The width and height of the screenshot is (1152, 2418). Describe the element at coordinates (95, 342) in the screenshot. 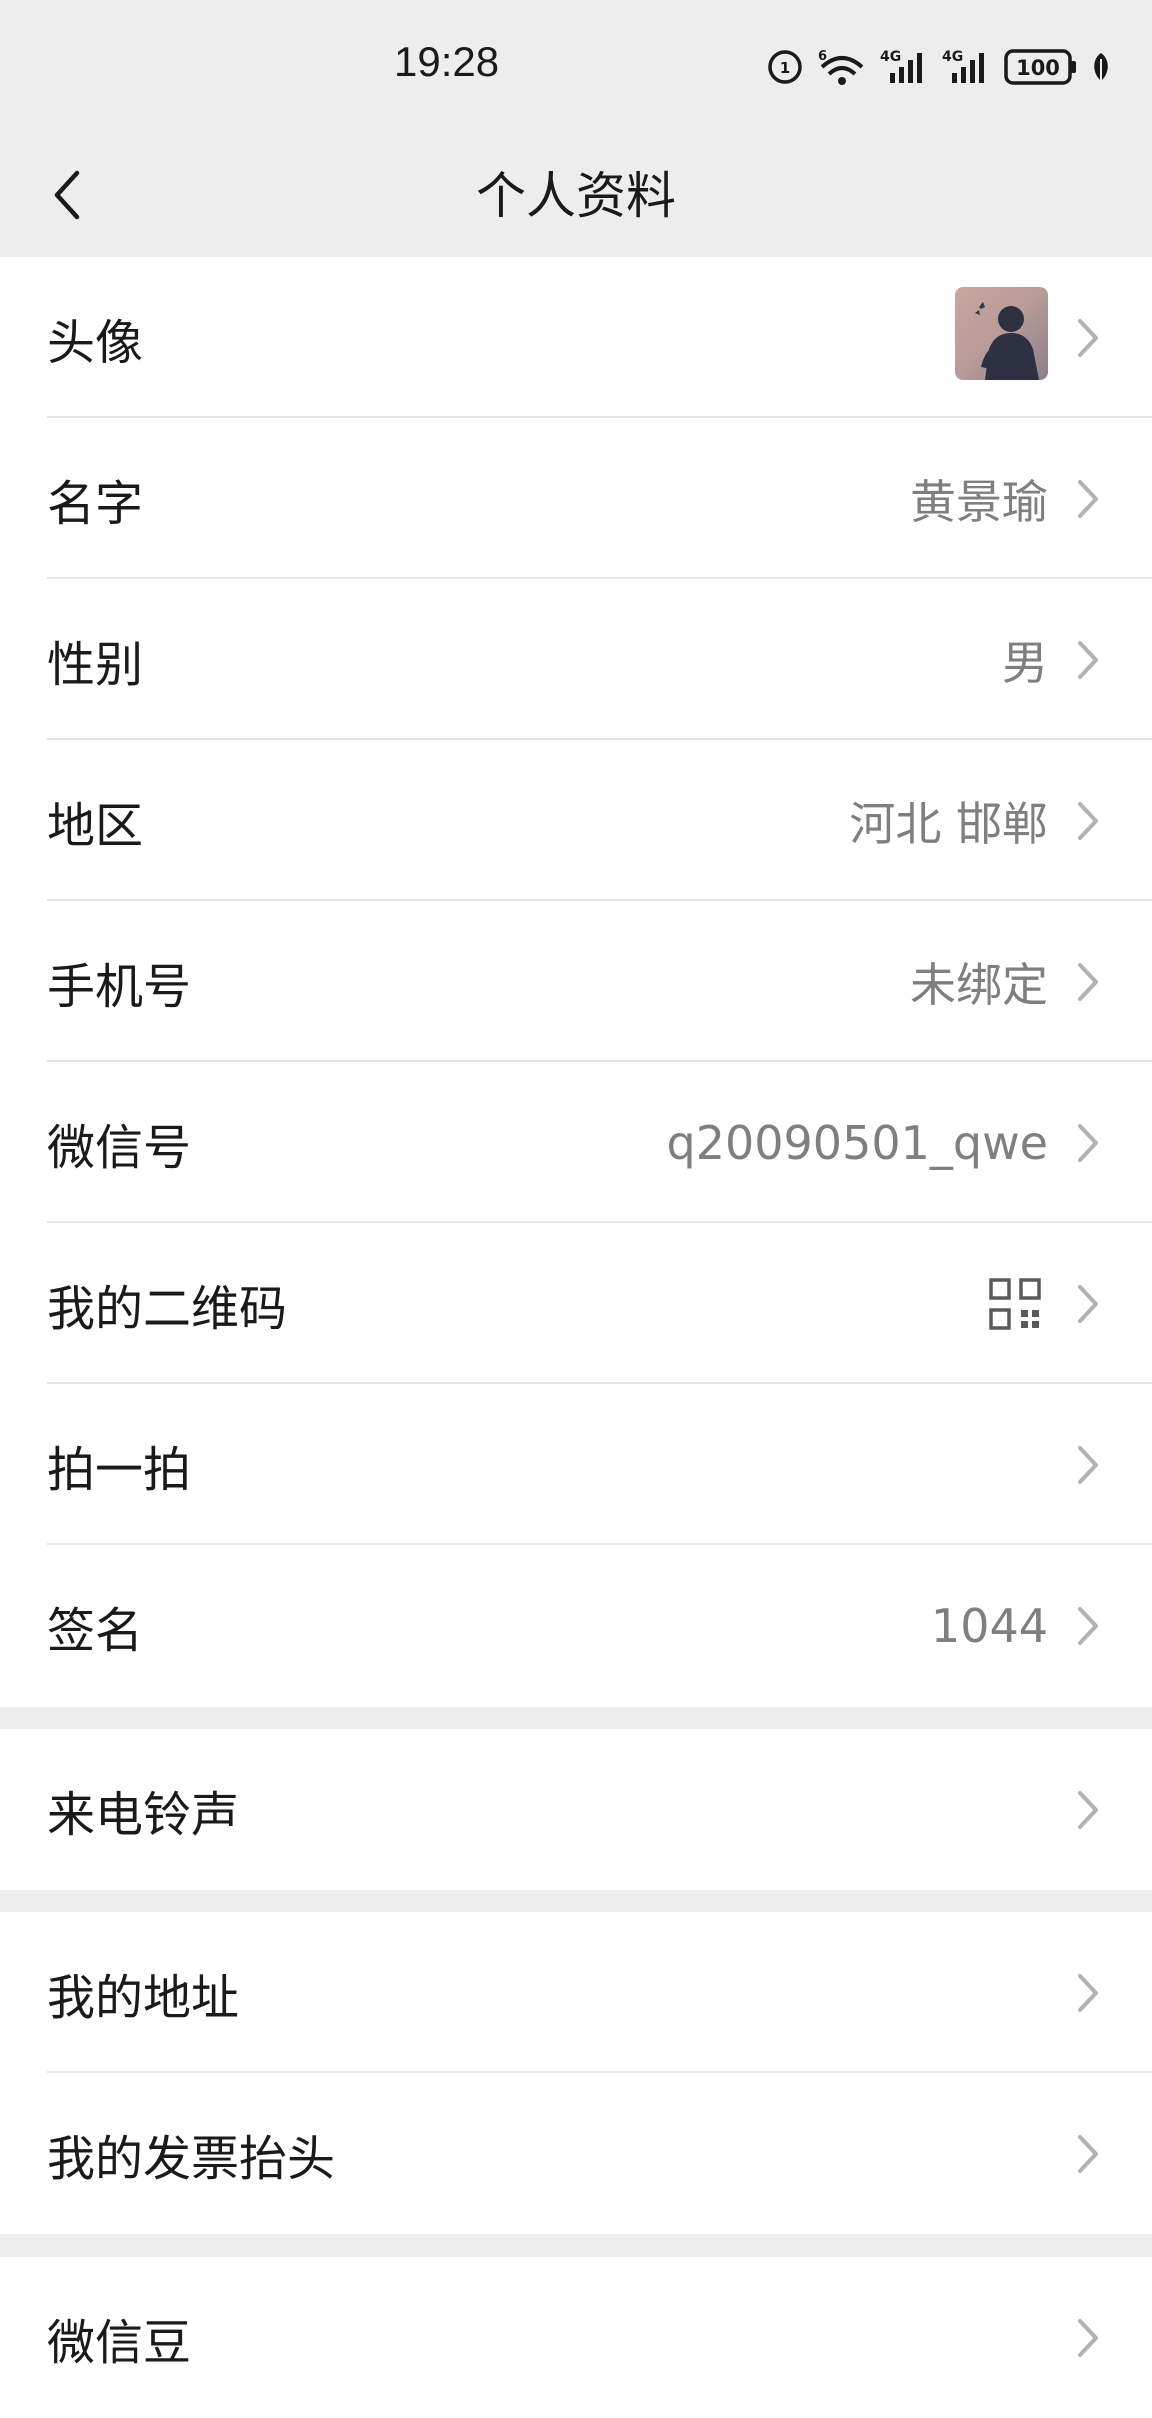

I see `row-label: 头像` at that location.